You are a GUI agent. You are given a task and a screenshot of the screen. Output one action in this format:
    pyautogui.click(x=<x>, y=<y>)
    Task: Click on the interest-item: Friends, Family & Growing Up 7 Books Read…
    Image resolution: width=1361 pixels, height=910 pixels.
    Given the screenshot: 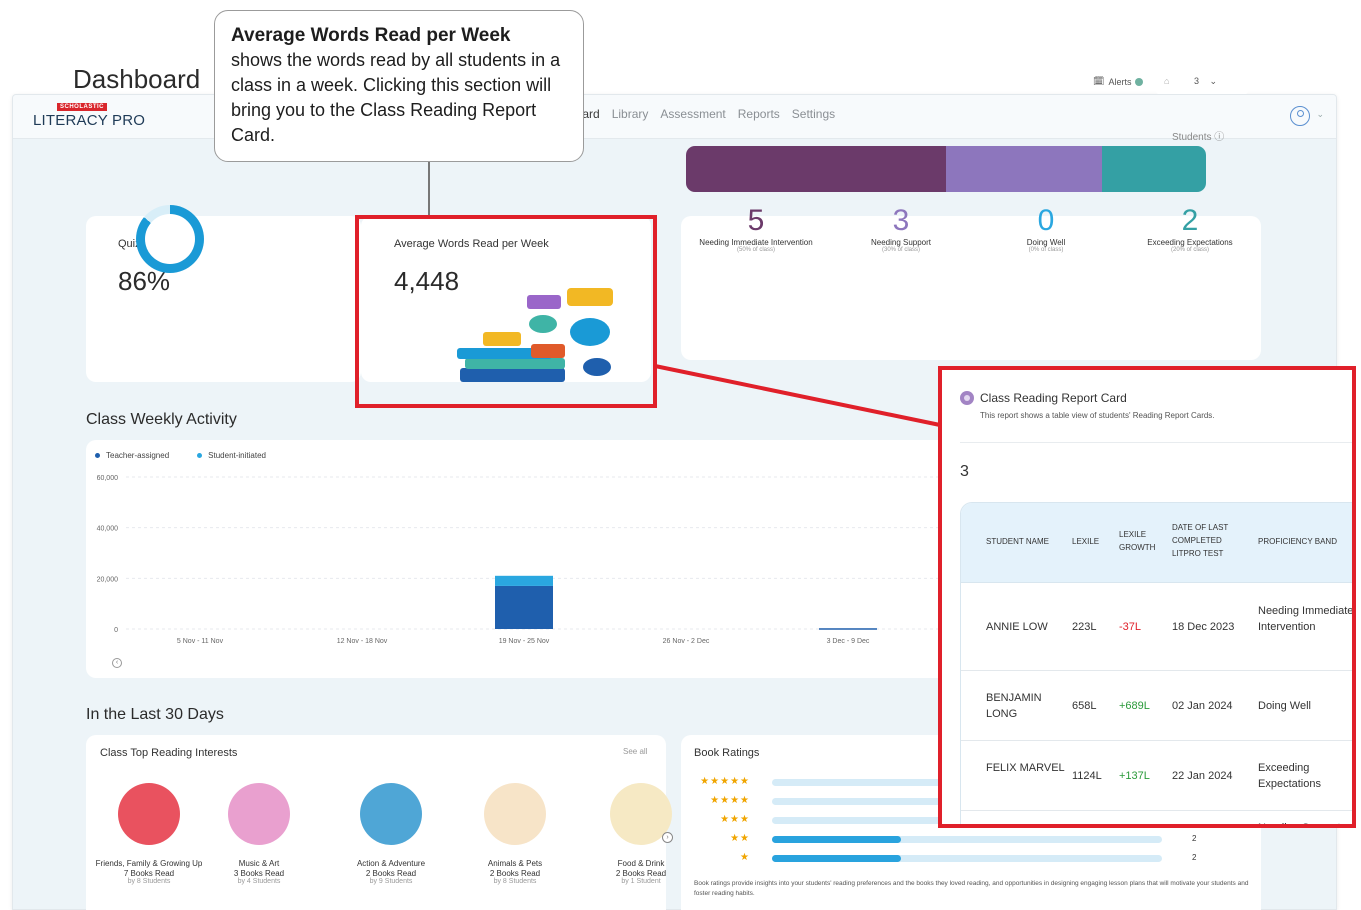 What is the action you would take?
    pyautogui.click(x=149, y=834)
    